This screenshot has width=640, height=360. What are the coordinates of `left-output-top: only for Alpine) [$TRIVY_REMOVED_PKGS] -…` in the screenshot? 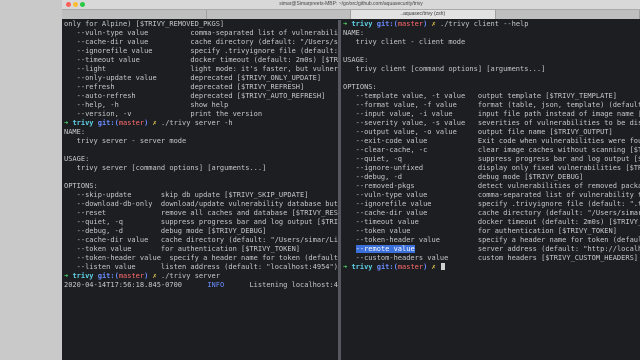 It's located at (200, 69).